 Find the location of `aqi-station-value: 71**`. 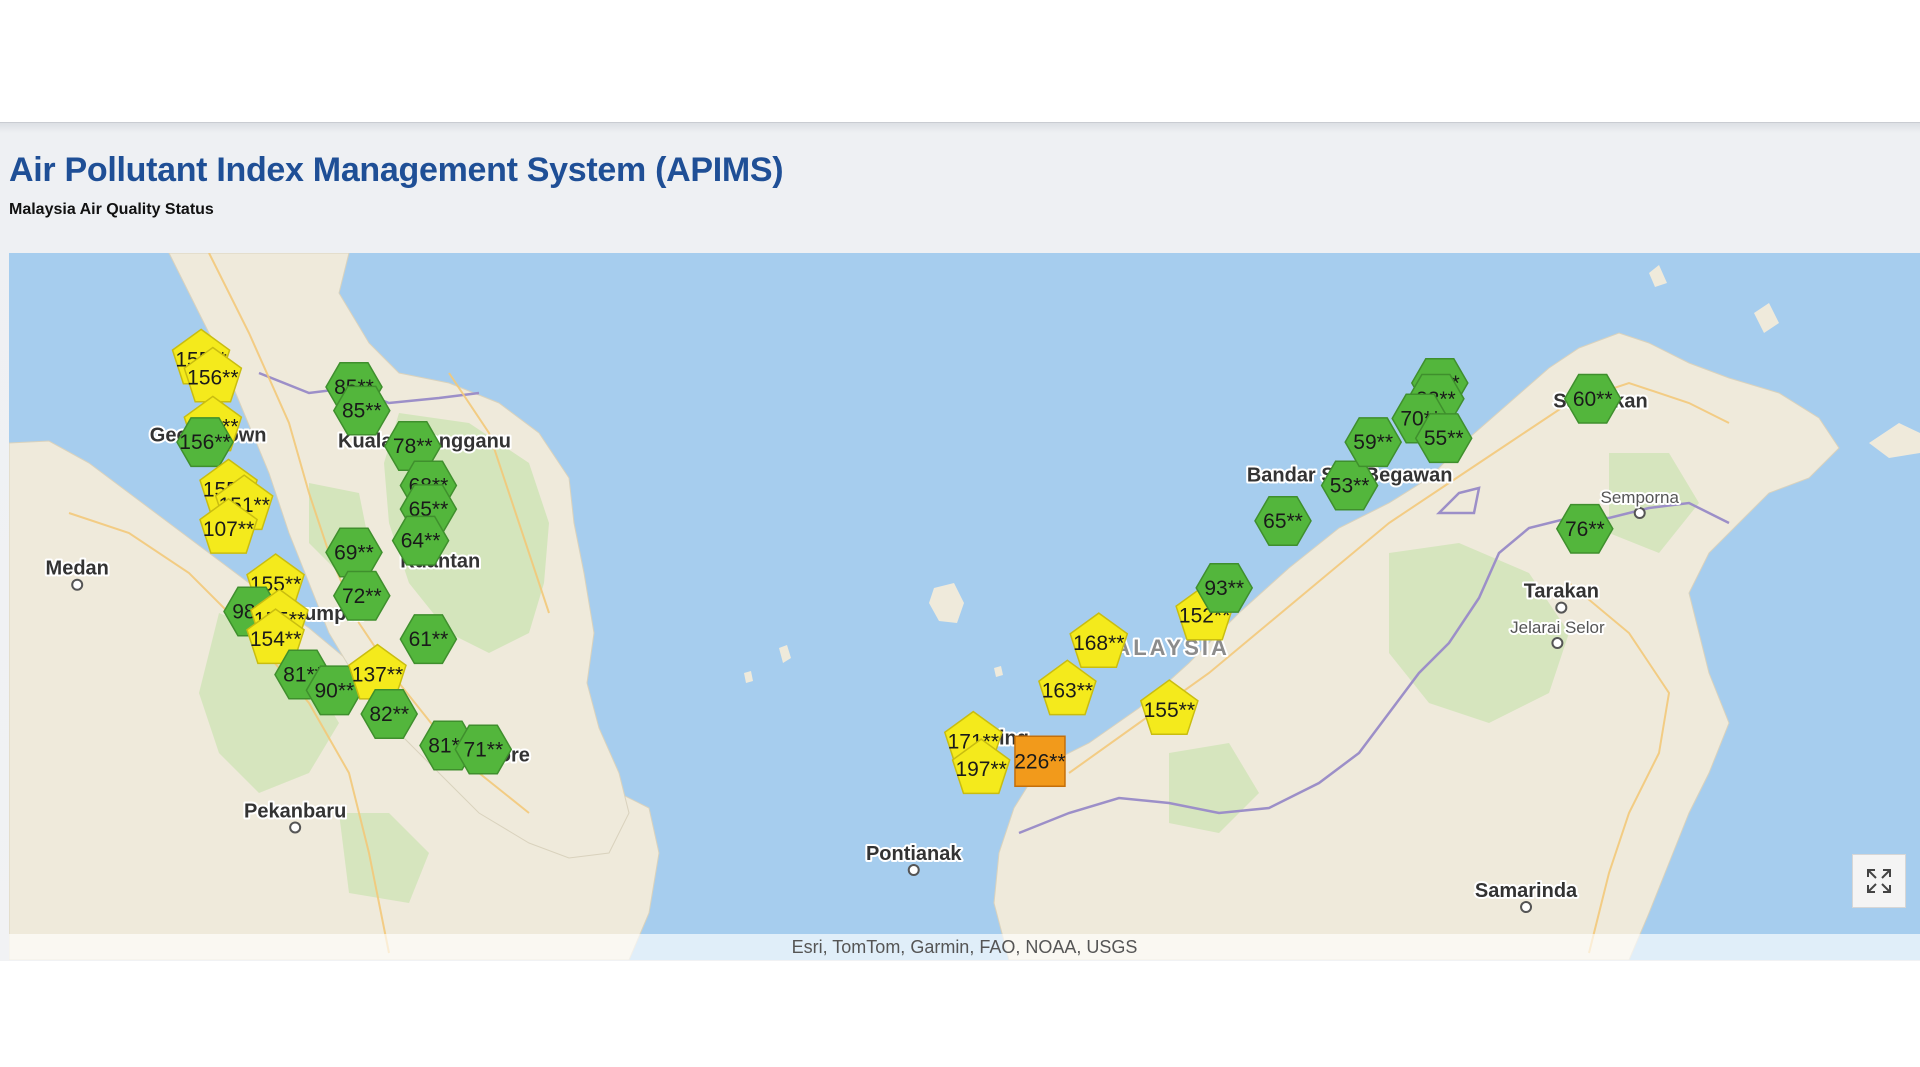

aqi-station-value: 71** is located at coordinates (483, 749).